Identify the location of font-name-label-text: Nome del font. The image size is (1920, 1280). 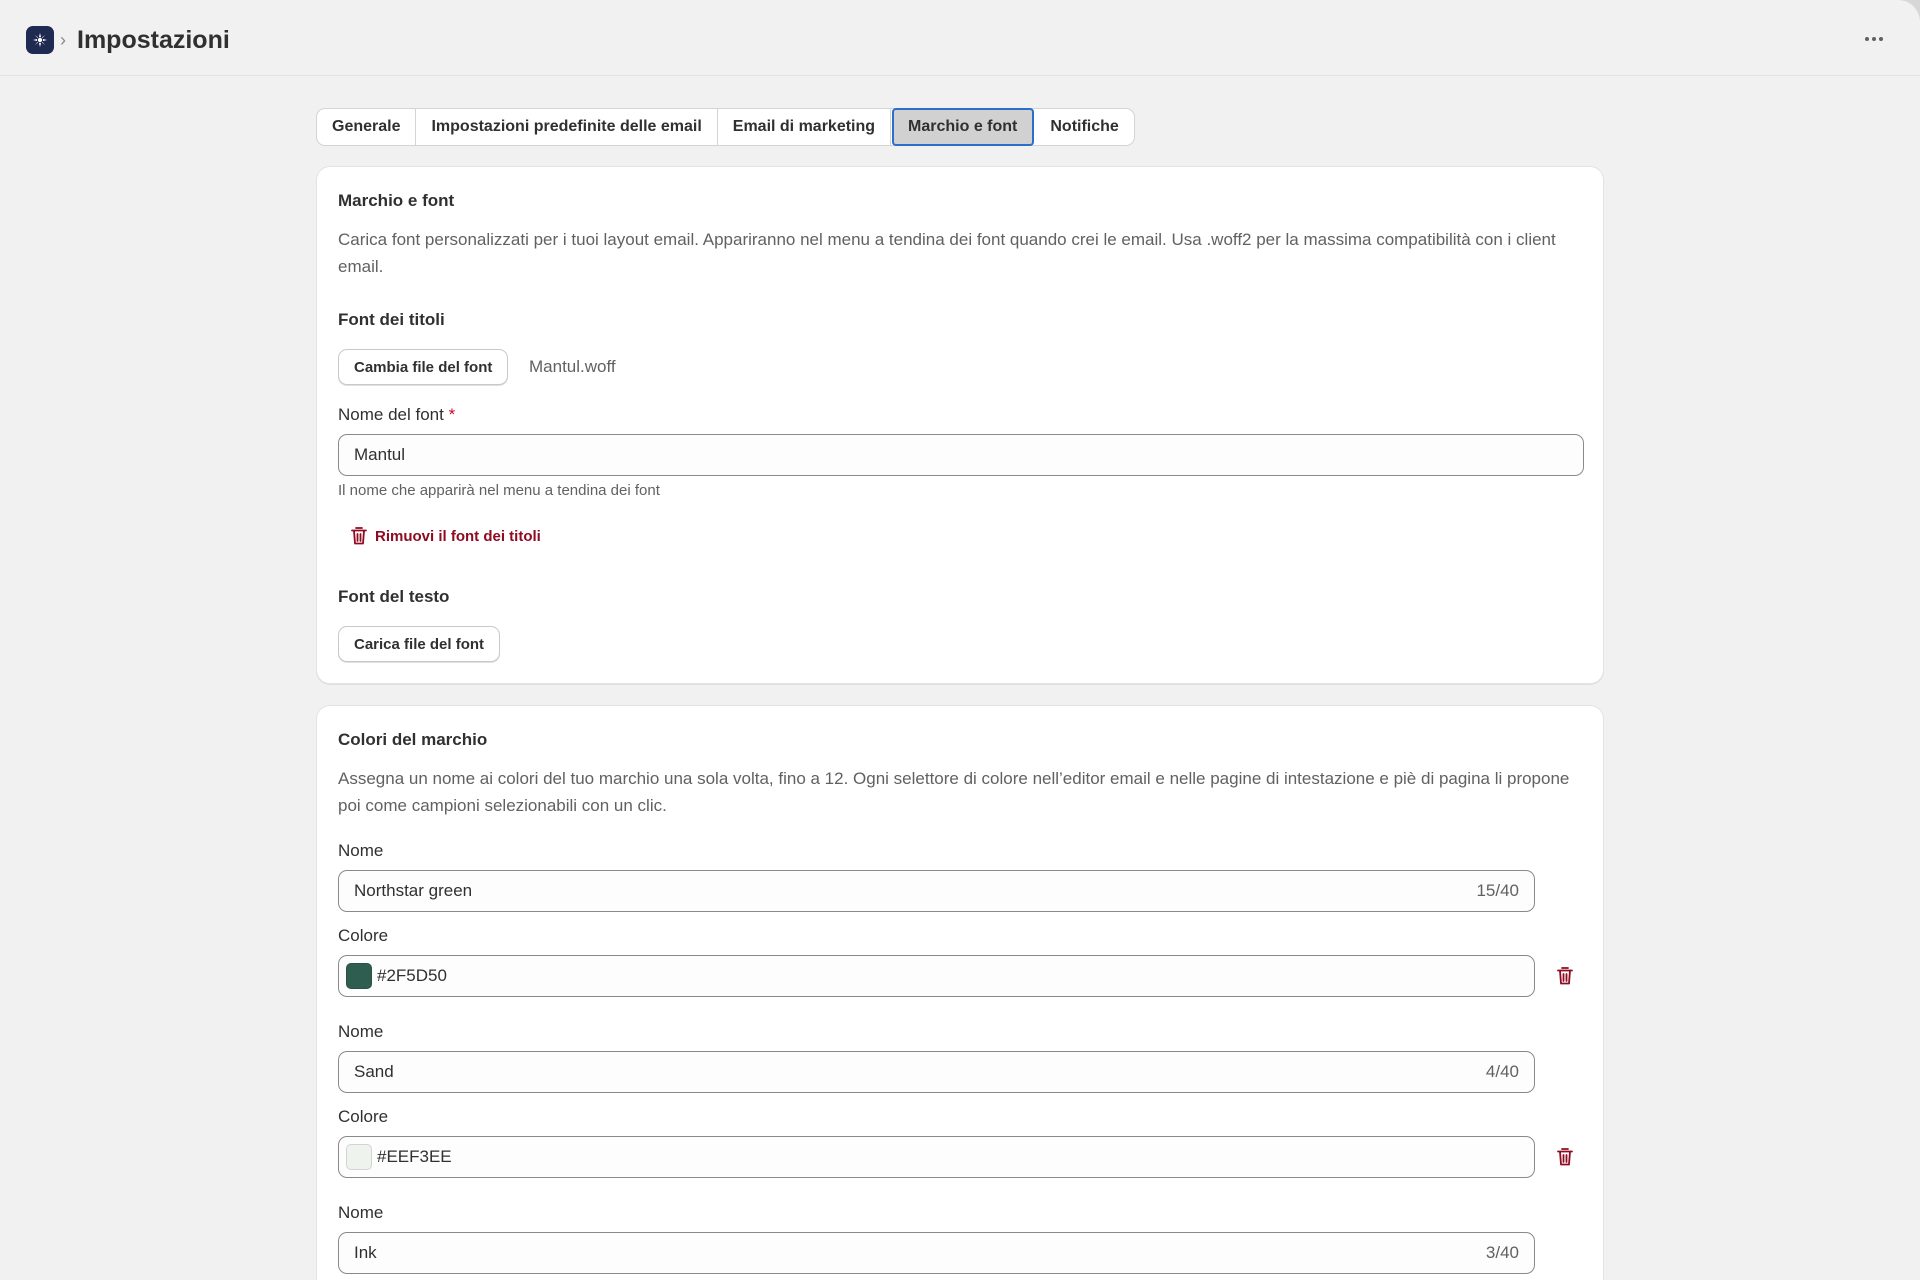
(391, 414).